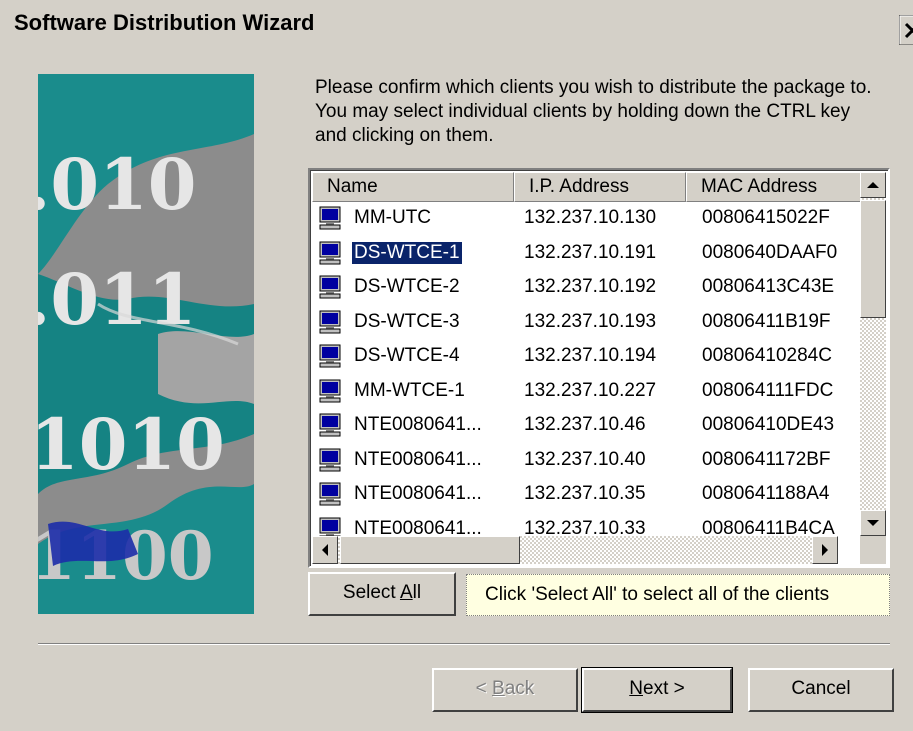 The height and width of the screenshot is (731, 913). I want to click on client-ip: 132.237.10.46, so click(585, 424).